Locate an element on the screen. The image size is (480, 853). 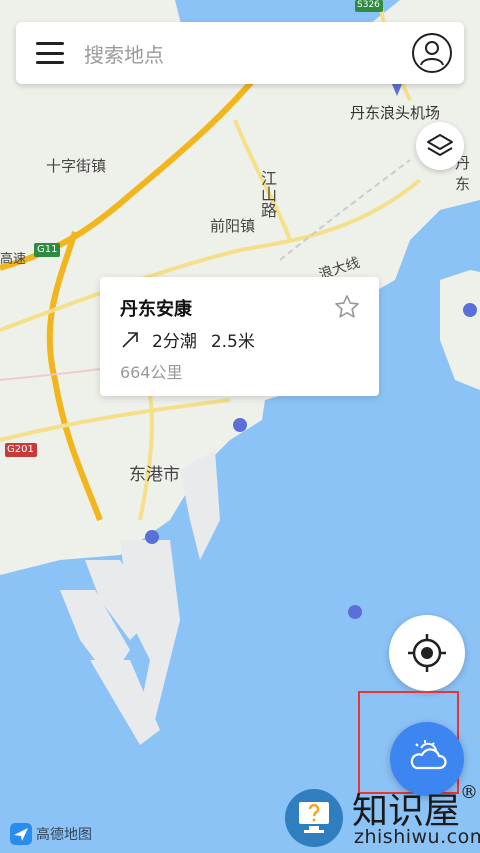
tide-level: 2.5米 is located at coordinates (232, 342).